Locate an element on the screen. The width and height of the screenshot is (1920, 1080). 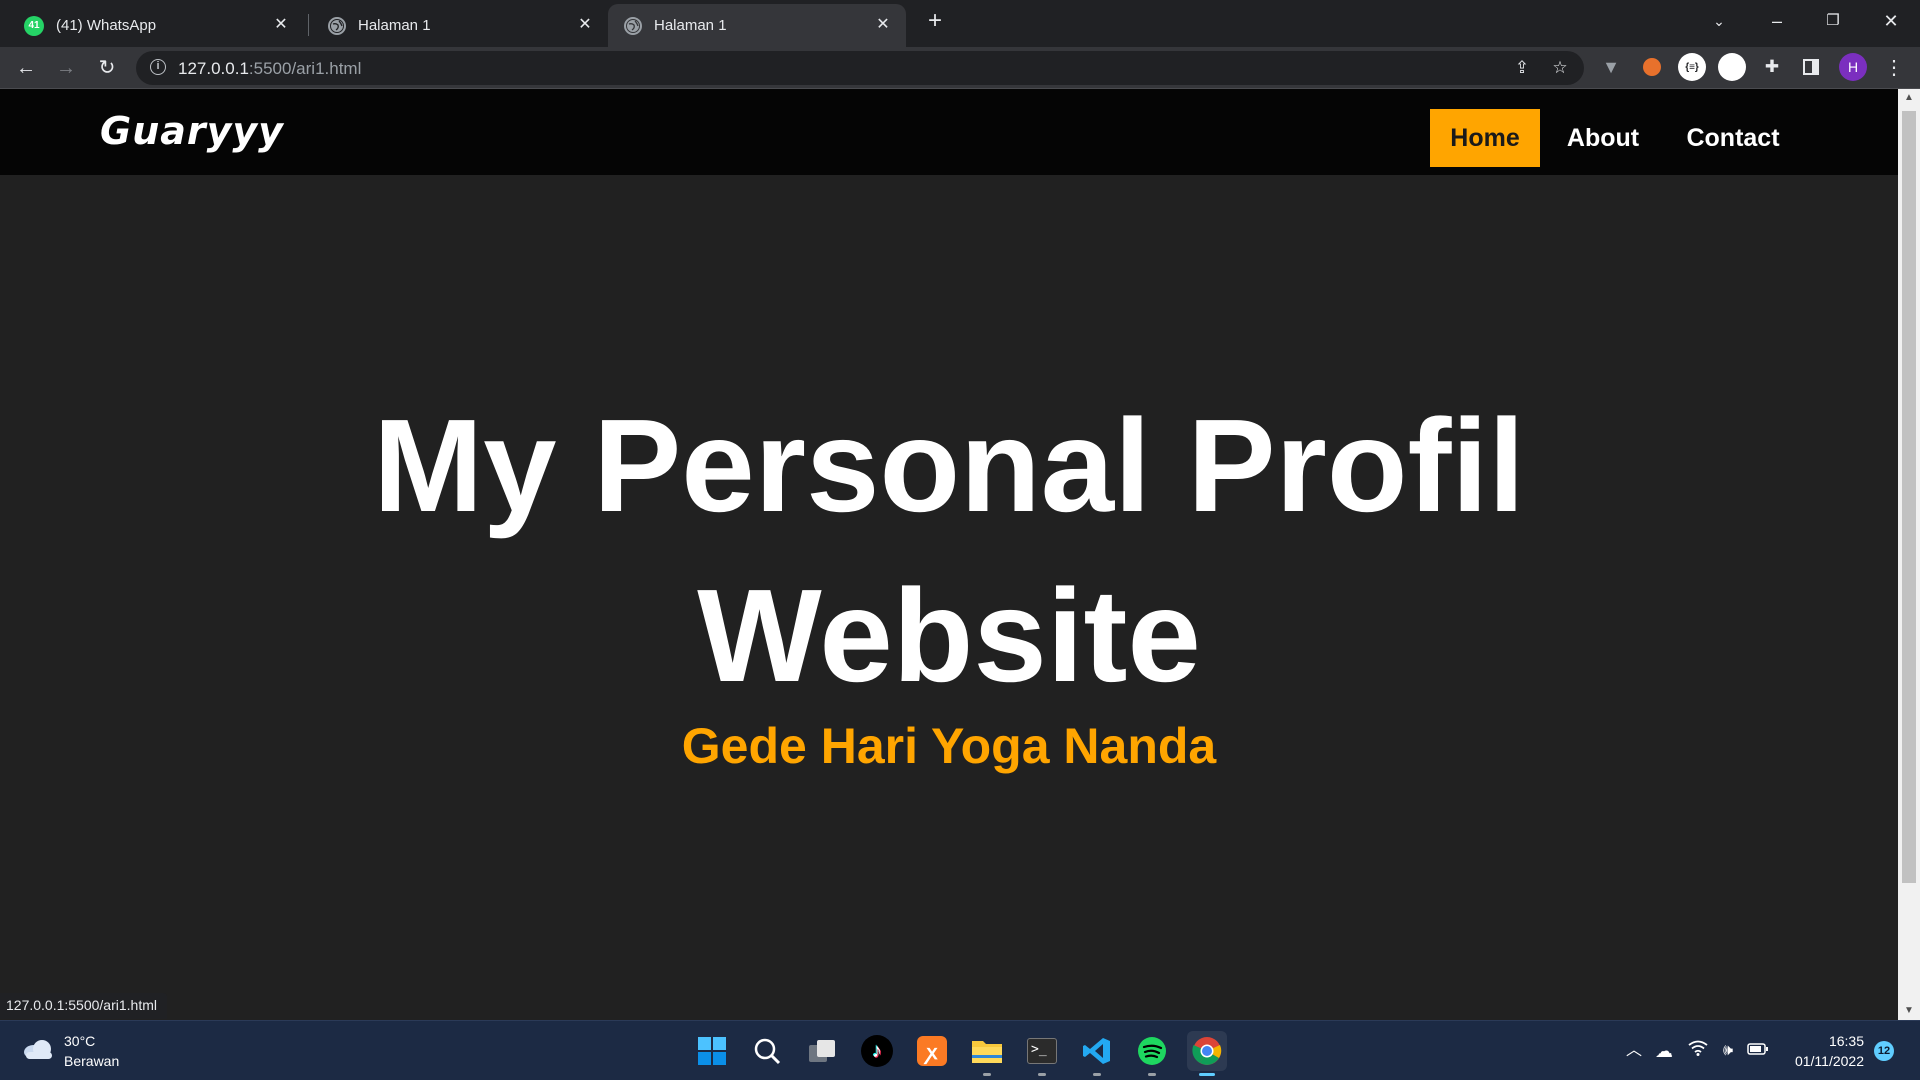
brand-logo: Guaryyy is located at coordinates (192, 131).